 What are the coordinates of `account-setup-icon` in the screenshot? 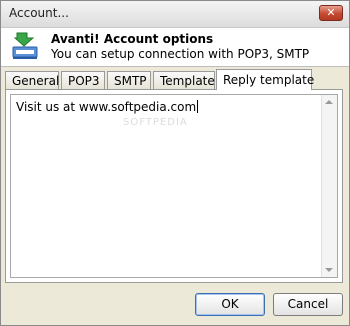 It's located at (25, 45).